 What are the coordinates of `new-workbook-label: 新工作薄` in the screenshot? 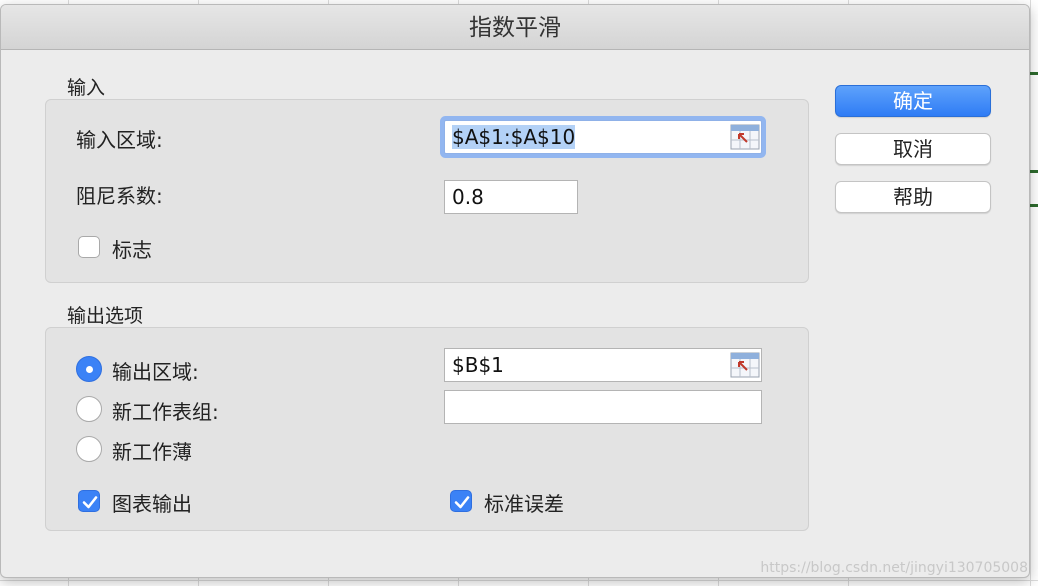 It's located at (152, 452).